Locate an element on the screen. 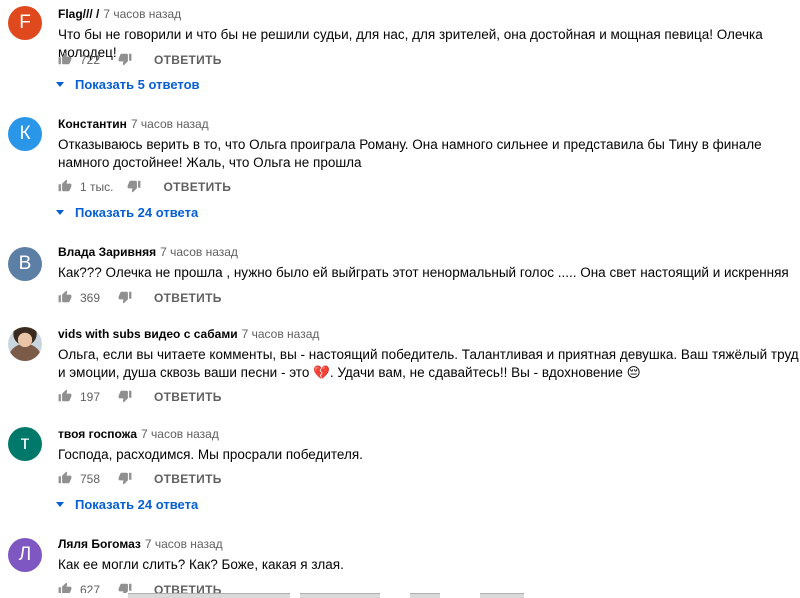  avatar: В is located at coordinates (25, 264).